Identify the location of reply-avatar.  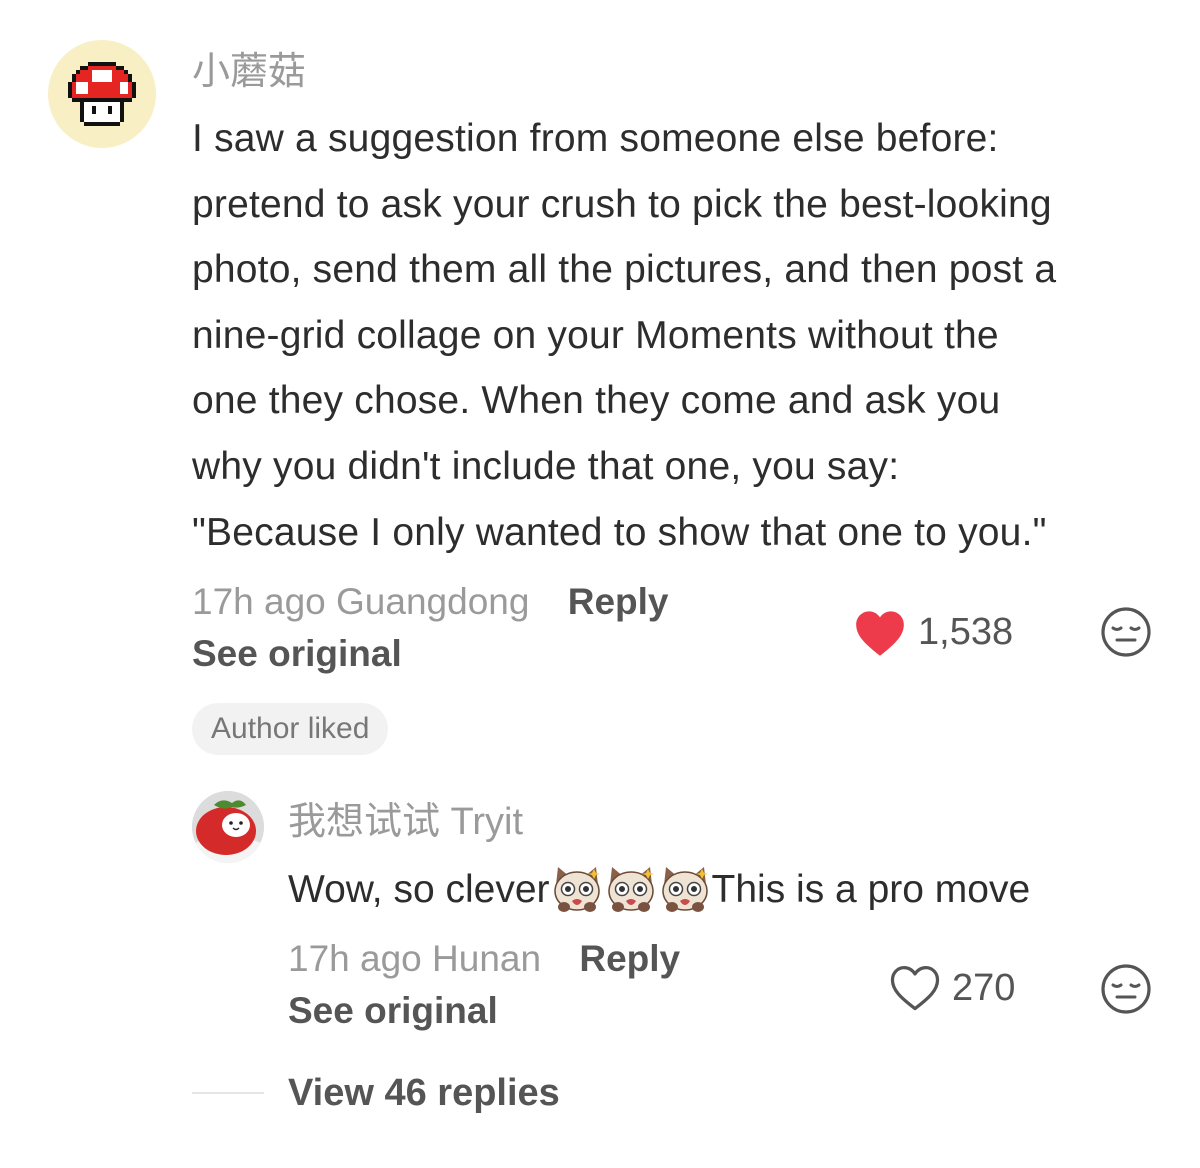
(228, 827).